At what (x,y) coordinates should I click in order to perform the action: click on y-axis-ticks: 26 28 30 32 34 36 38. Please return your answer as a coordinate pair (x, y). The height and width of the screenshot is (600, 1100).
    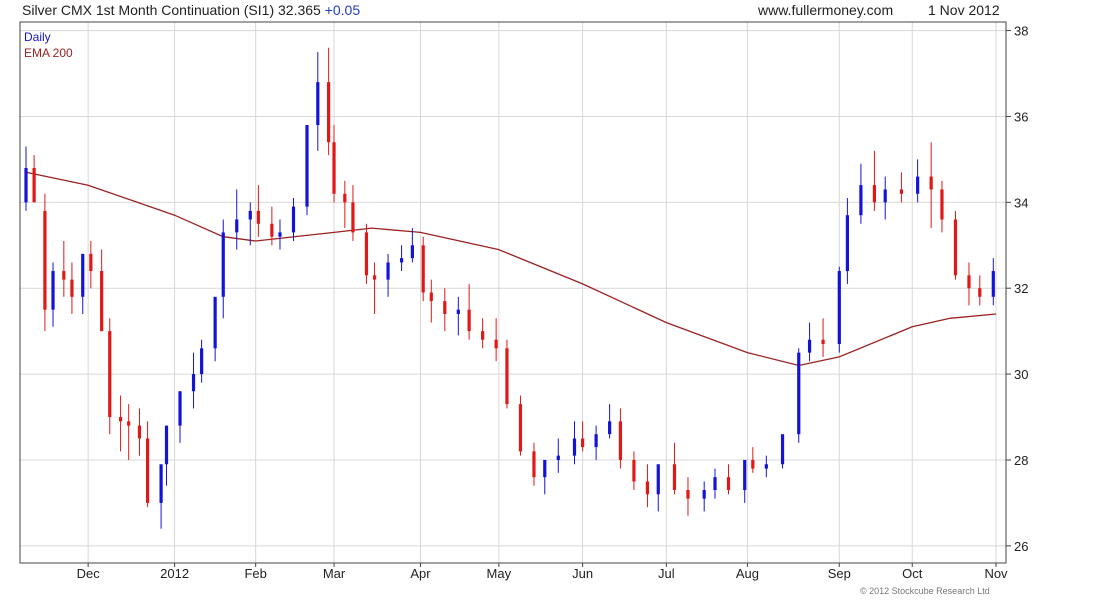
    Looking at the image, I should click on (1017, 289).